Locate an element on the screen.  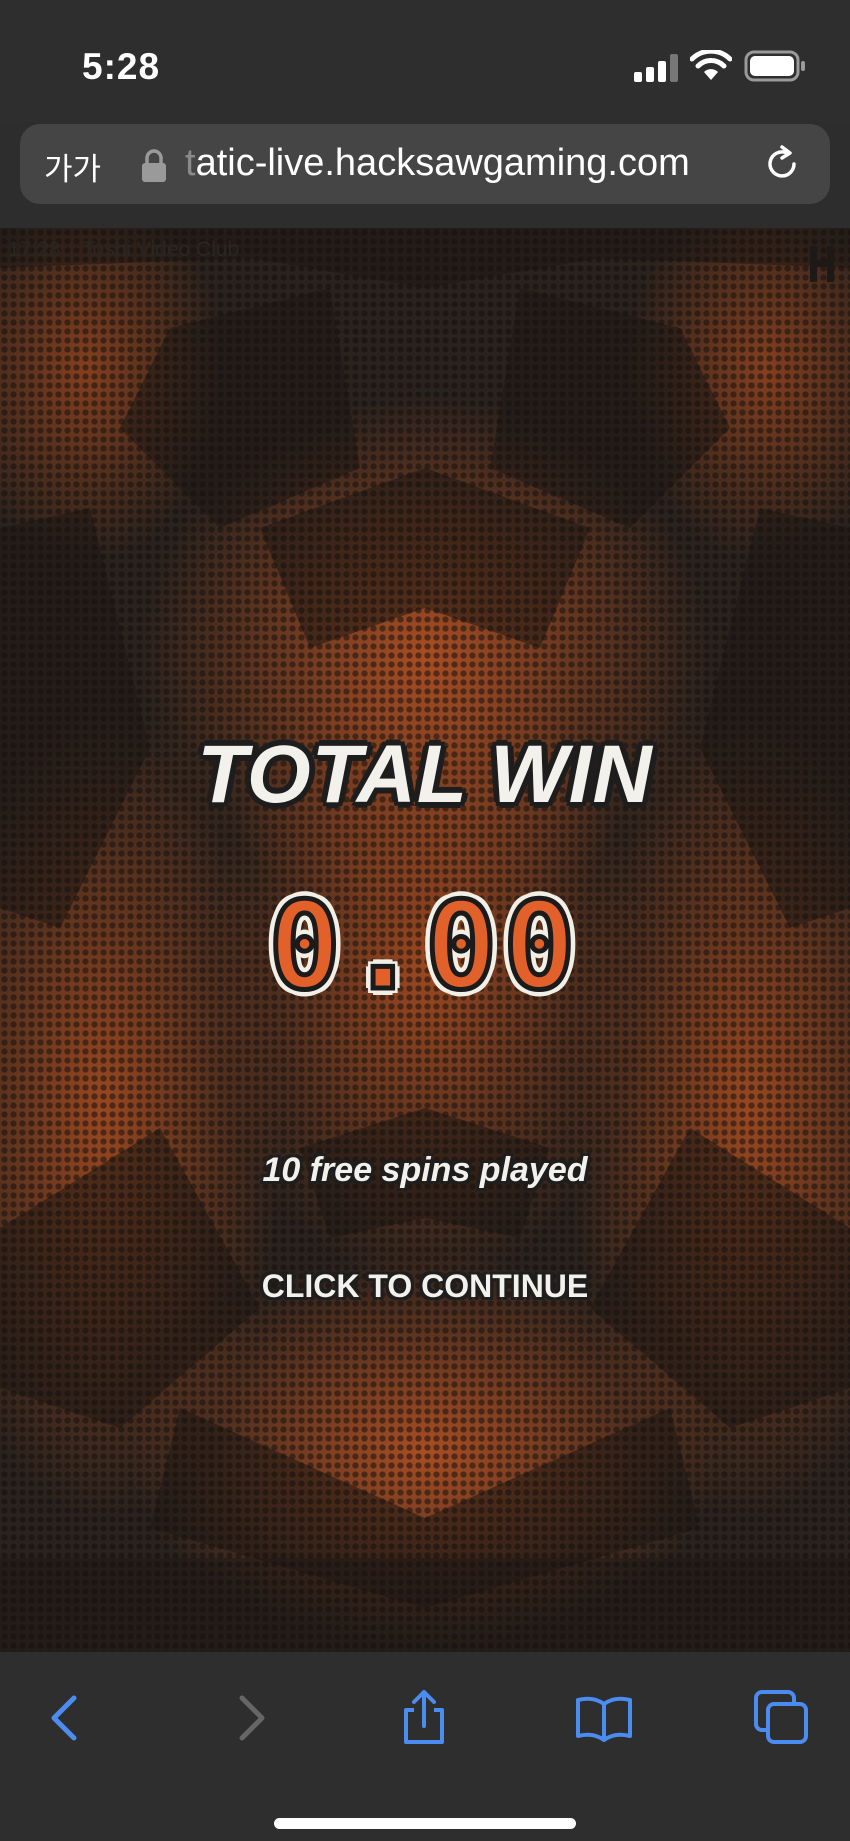
text-size-button: 가가 is located at coordinates (72, 166).